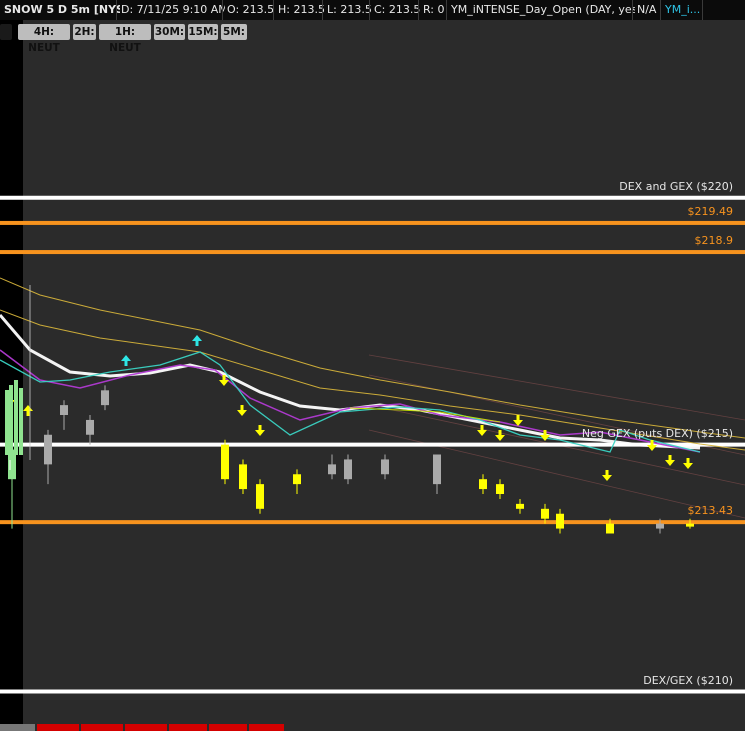 The width and height of the screenshot is (745, 731). Describe the element at coordinates (702, 10) in the screenshot. I see `header-divider` at that location.